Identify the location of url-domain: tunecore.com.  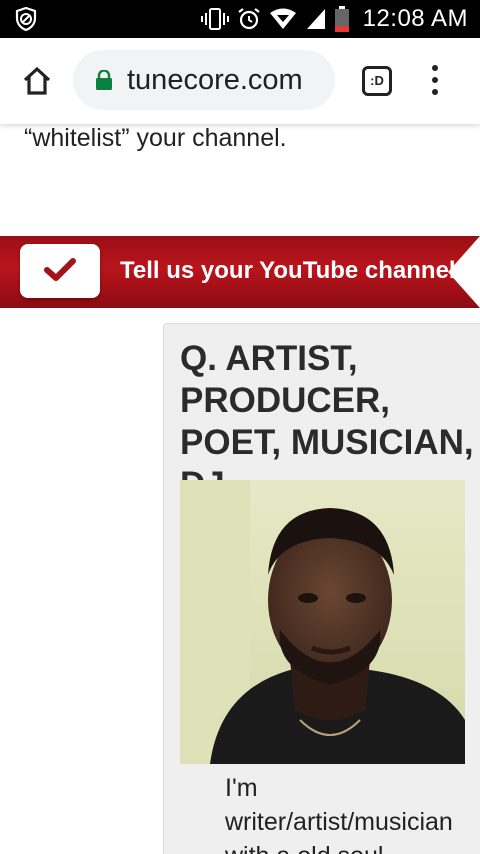
(215, 80).